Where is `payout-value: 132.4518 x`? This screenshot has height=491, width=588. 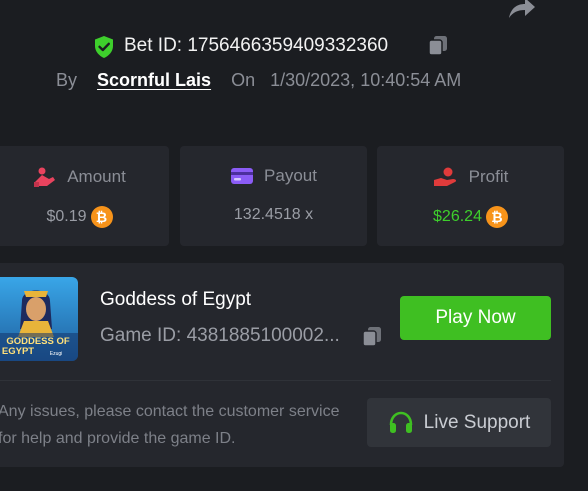 payout-value: 132.4518 x is located at coordinates (273, 214).